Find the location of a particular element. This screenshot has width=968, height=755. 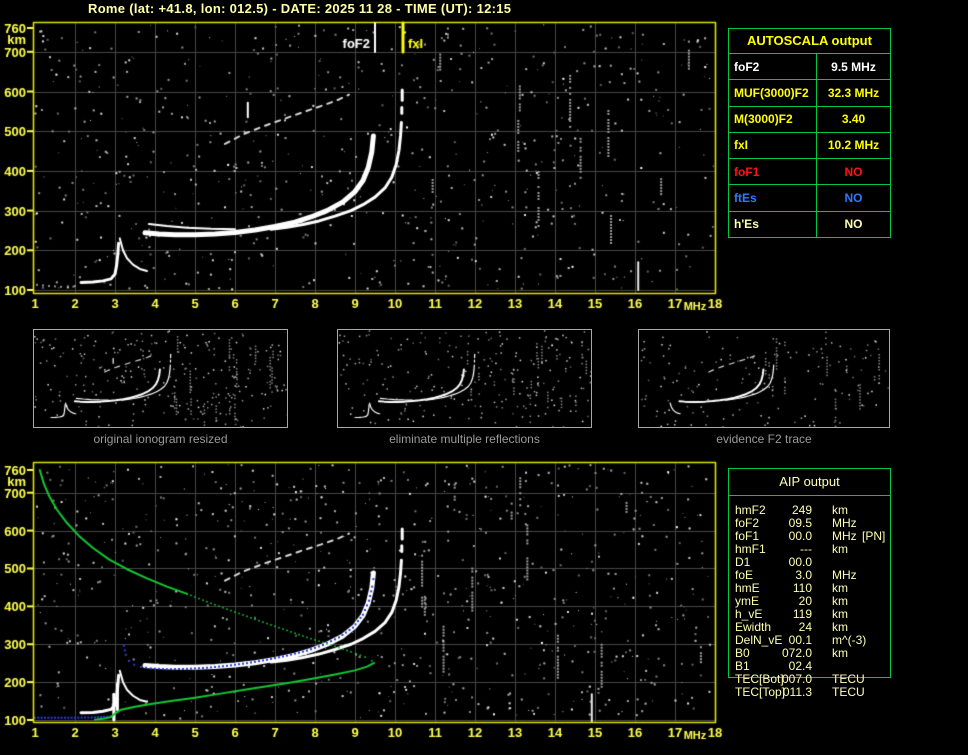

MUF-label: MUF(3000)F2 is located at coordinates (773, 93).